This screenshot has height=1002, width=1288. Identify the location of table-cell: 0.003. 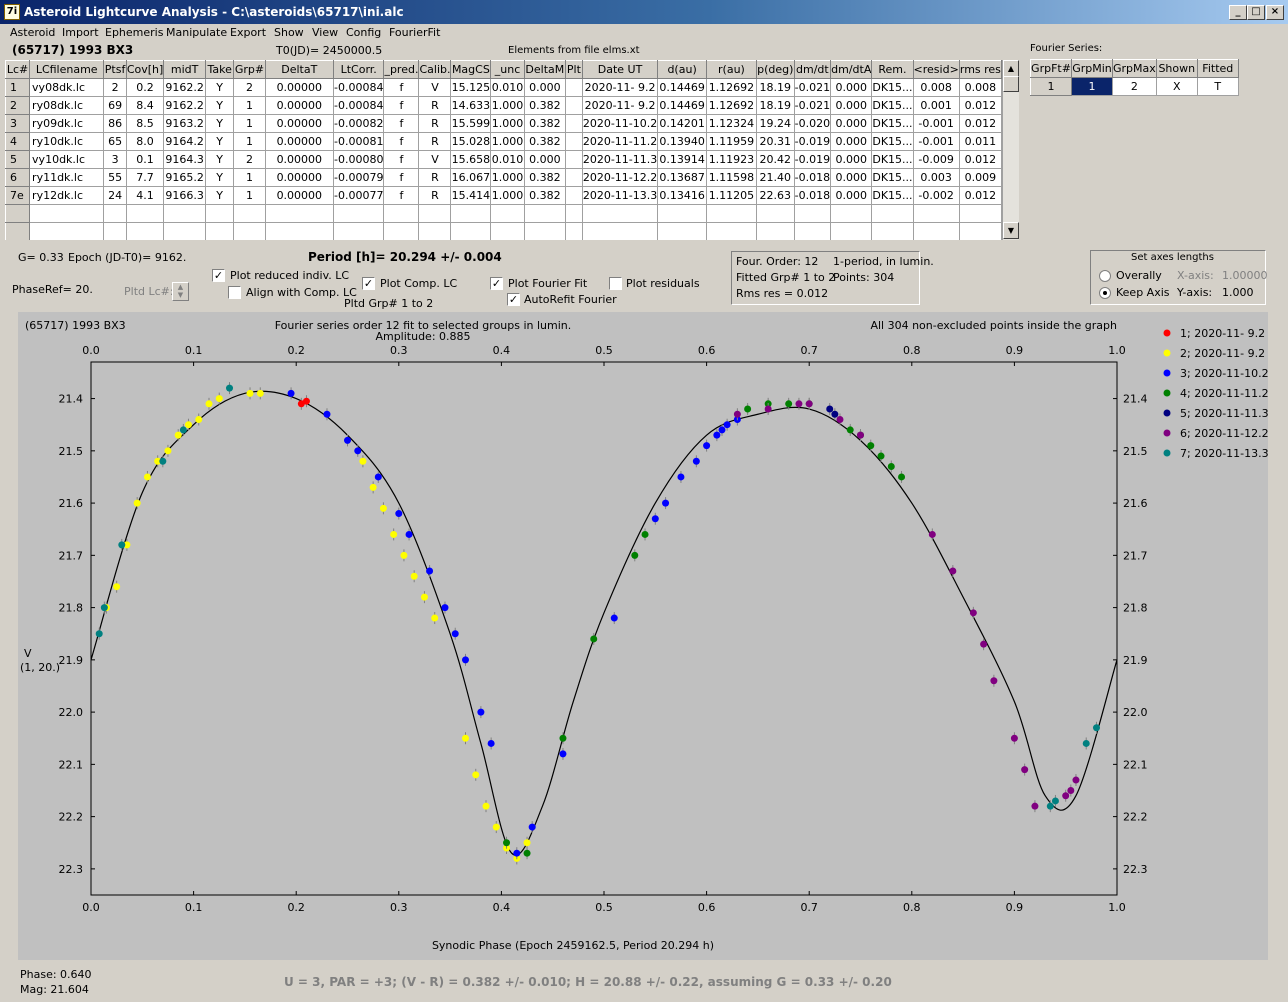
(936, 177).